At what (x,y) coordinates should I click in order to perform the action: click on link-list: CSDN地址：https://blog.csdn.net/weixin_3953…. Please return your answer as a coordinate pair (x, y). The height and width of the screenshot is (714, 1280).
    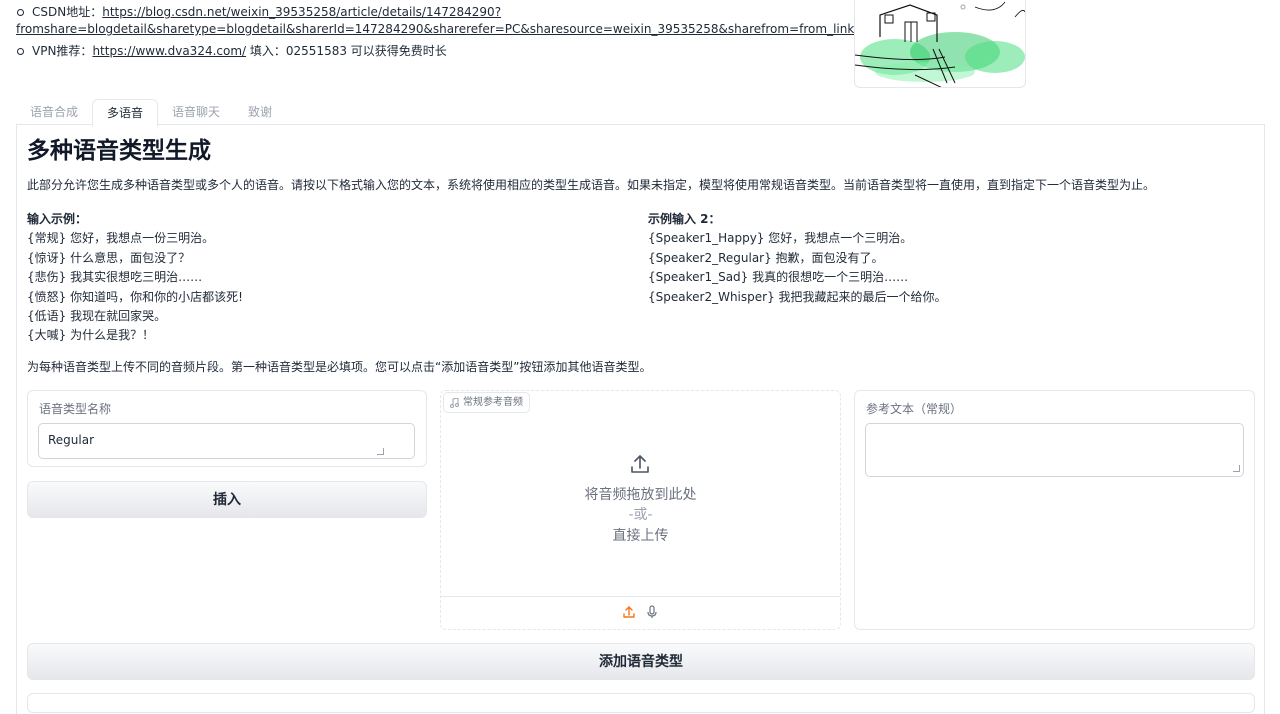
    Looking at the image, I should click on (435, 32).